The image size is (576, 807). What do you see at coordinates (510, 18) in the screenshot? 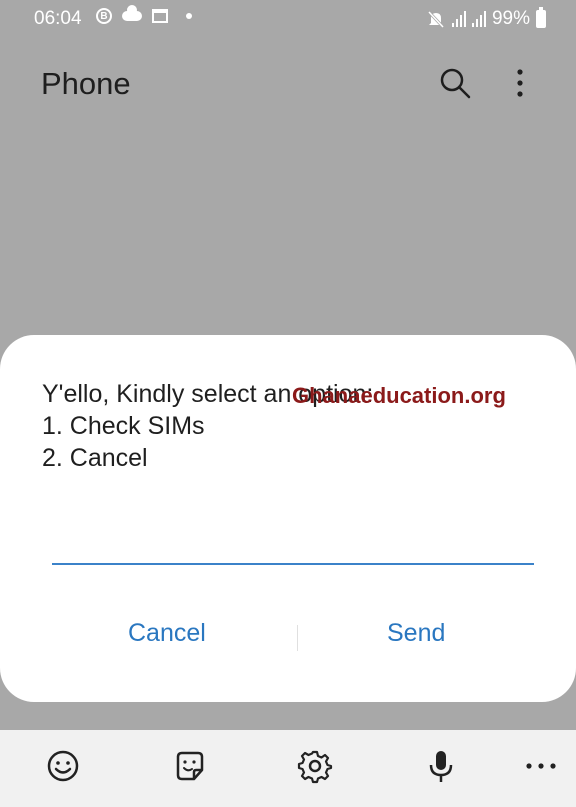
I see `battery-percent: 99%` at bounding box center [510, 18].